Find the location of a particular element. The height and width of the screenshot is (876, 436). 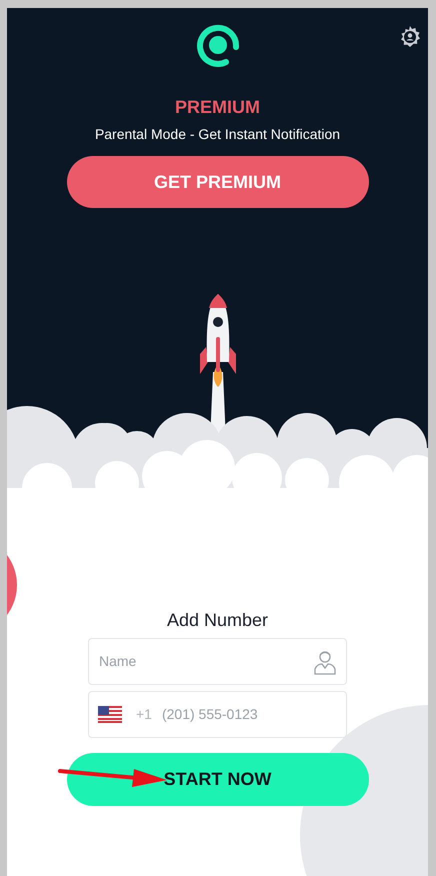

name-field: Name is located at coordinates (217, 661).